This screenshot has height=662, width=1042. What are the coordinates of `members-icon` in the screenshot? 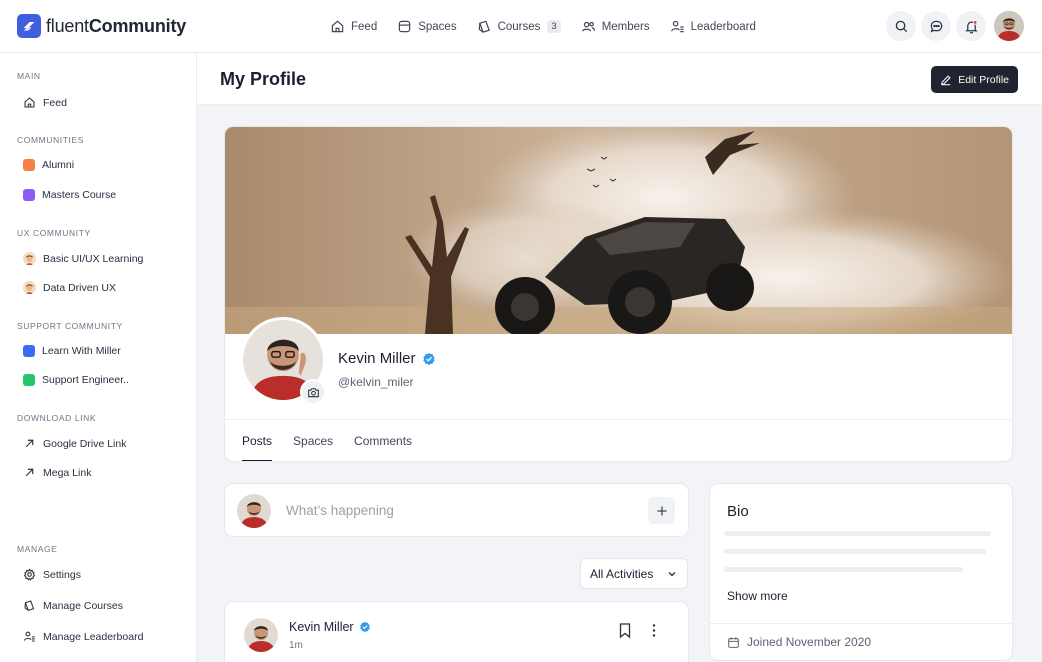 It's located at (588, 26).